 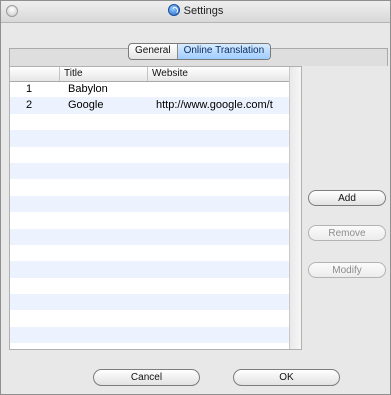 What do you see at coordinates (35, 74) in the screenshot?
I see `column-header-index` at bounding box center [35, 74].